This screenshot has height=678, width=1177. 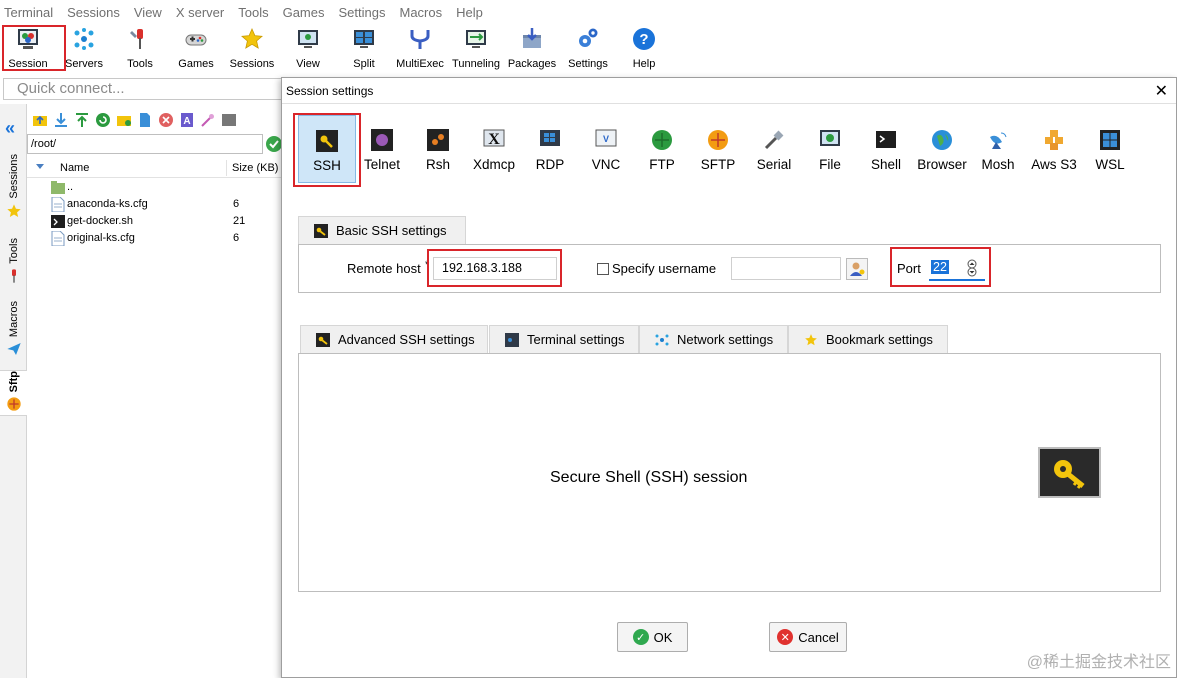 What do you see at coordinates (420, 64) in the screenshot?
I see `toolbar-label: MultiExec` at bounding box center [420, 64].